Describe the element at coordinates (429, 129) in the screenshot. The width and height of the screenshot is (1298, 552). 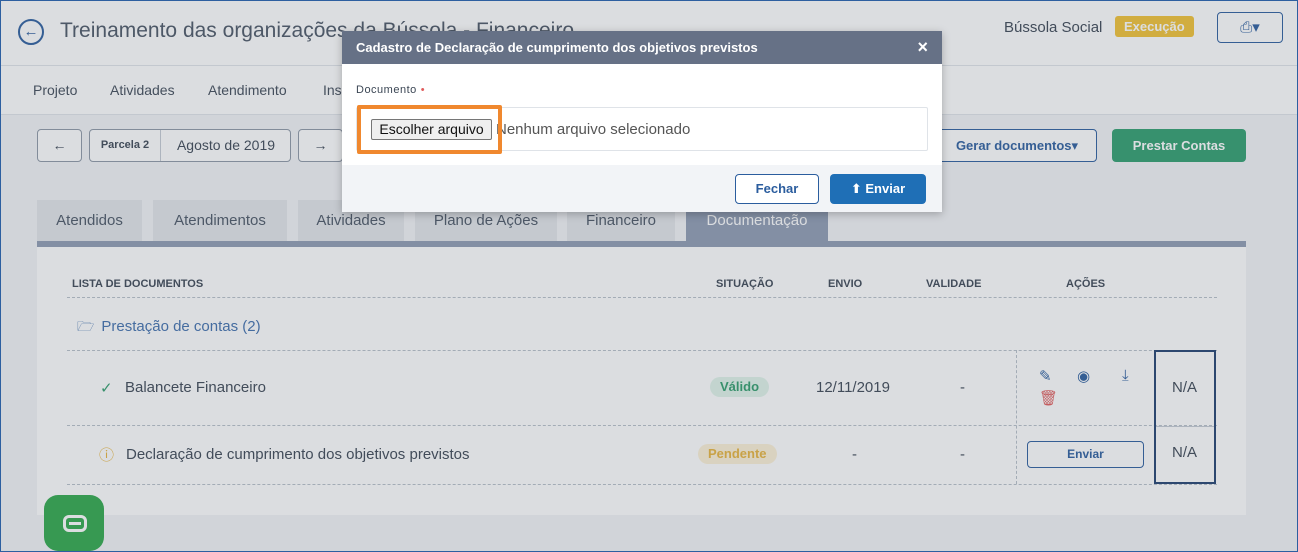
I see `highlight-box` at that location.